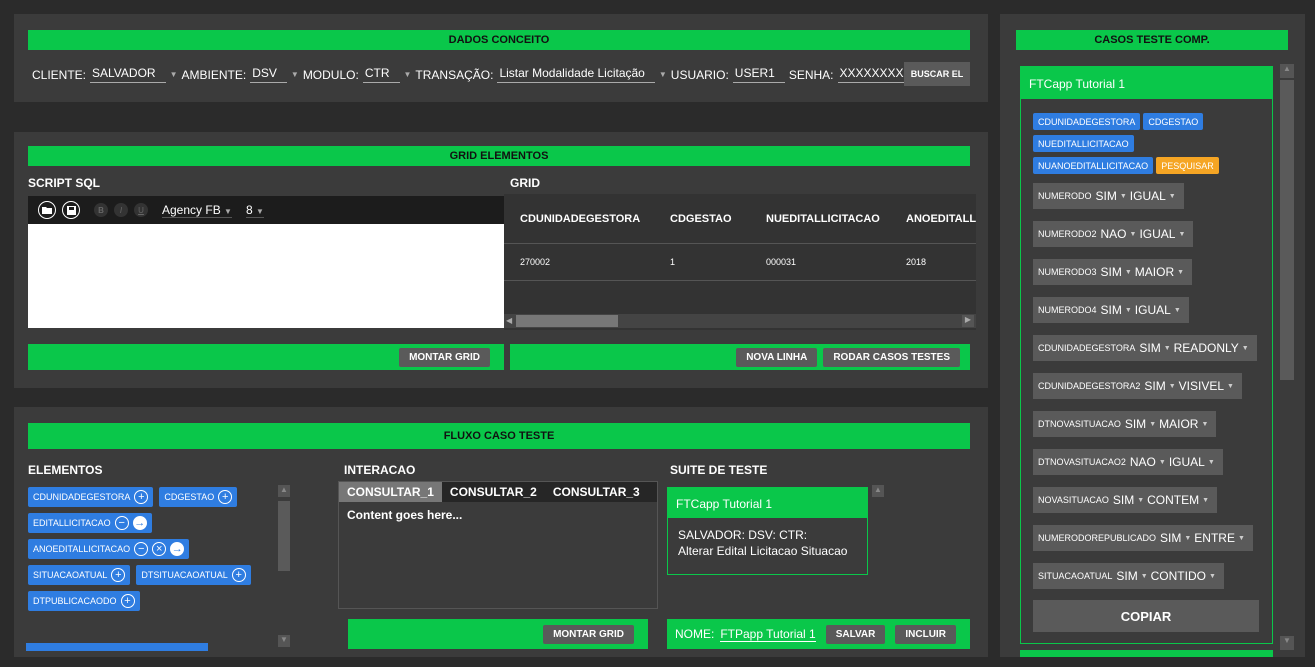 This screenshot has width=1315, height=667. What do you see at coordinates (71, 210) in the screenshot?
I see `save-icon` at bounding box center [71, 210].